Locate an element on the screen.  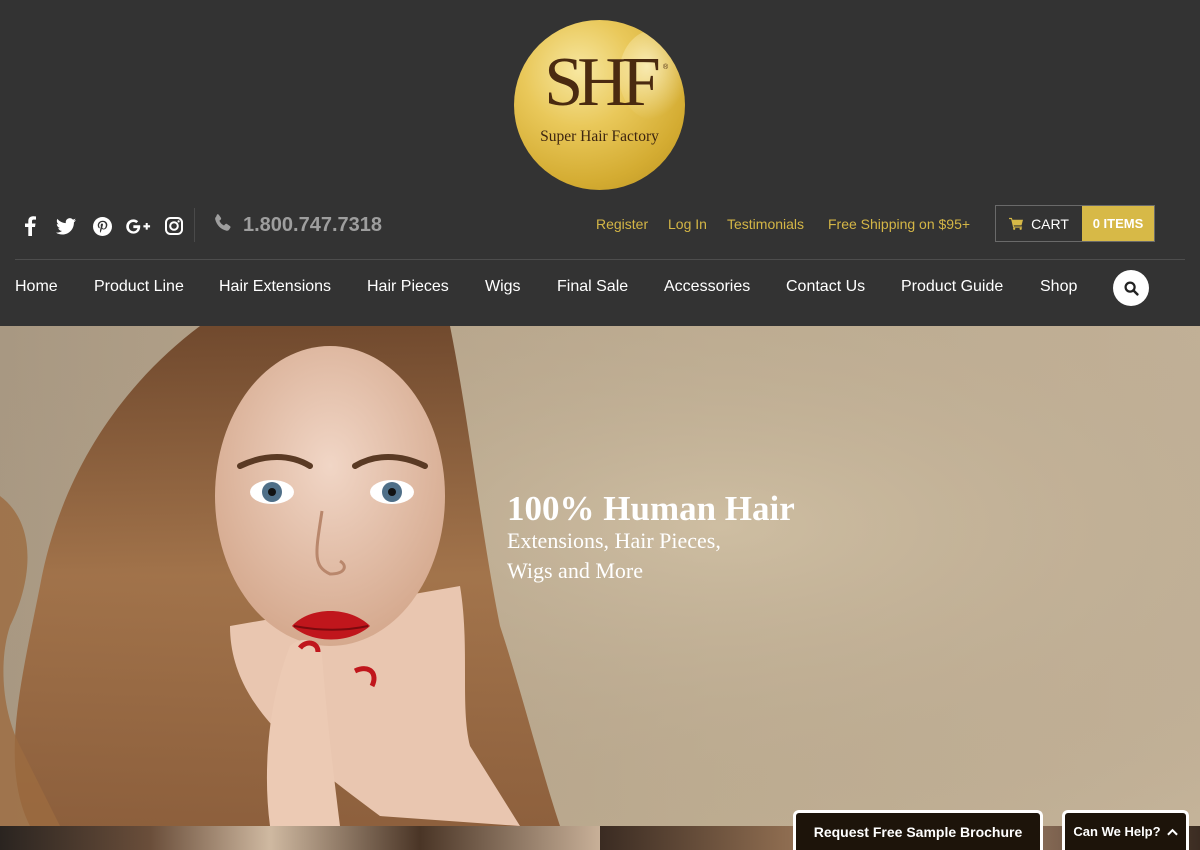
nav-home: Home is located at coordinates (36, 287).